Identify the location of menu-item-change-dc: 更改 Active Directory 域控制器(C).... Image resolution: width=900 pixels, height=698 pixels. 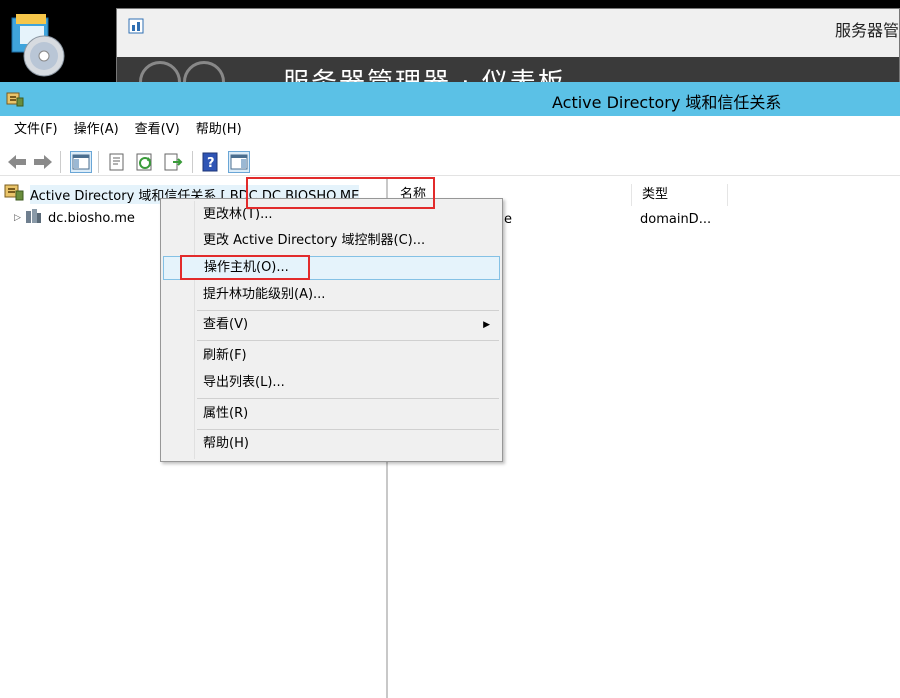
(331, 241).